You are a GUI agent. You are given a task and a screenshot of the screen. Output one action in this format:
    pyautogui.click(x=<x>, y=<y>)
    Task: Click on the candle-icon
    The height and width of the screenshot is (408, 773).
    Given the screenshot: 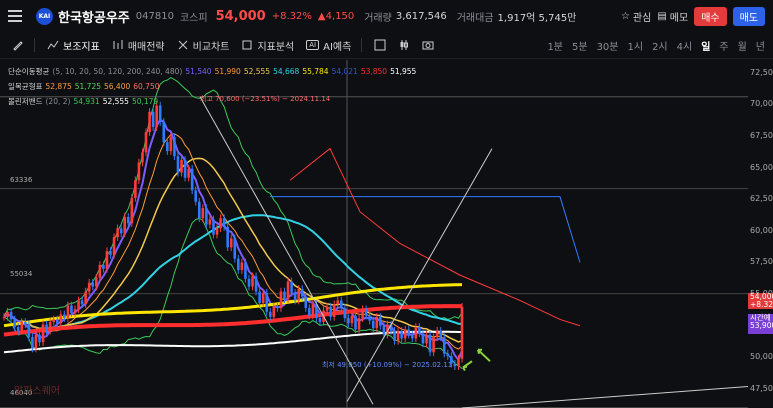 What is the action you would take?
    pyautogui.click(x=404, y=45)
    